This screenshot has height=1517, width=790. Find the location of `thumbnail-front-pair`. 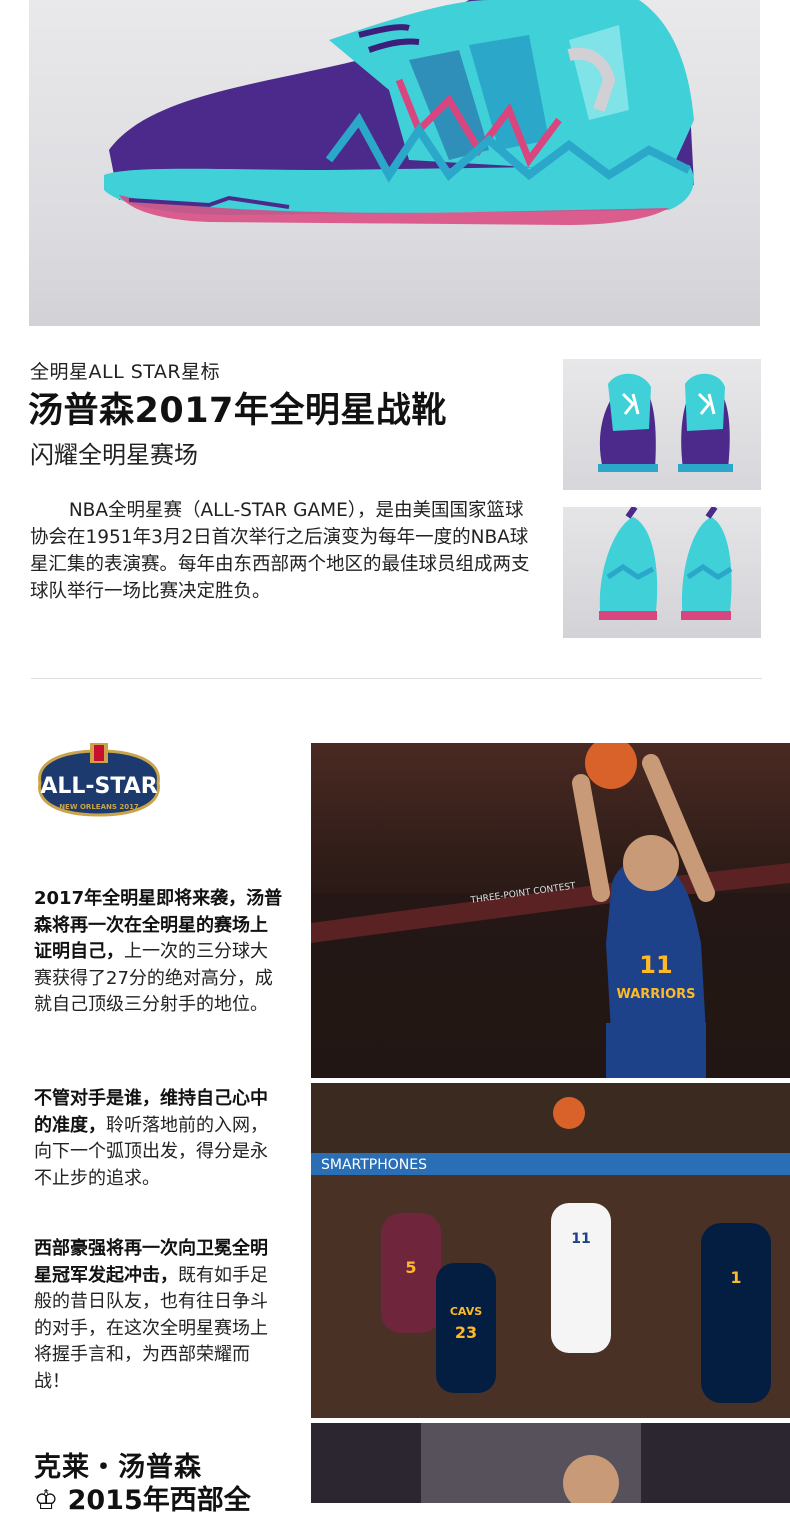

thumbnail-front-pair is located at coordinates (662, 424).